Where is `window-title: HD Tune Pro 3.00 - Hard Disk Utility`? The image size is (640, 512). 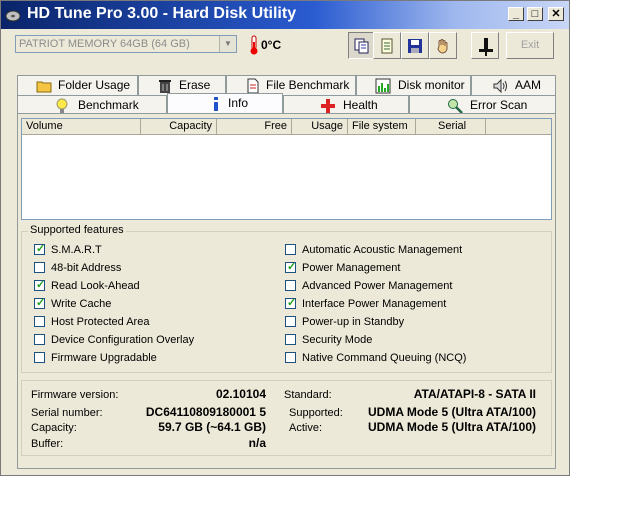
window-title: HD Tune Pro 3.00 - Hard Disk Utility is located at coordinates (162, 13).